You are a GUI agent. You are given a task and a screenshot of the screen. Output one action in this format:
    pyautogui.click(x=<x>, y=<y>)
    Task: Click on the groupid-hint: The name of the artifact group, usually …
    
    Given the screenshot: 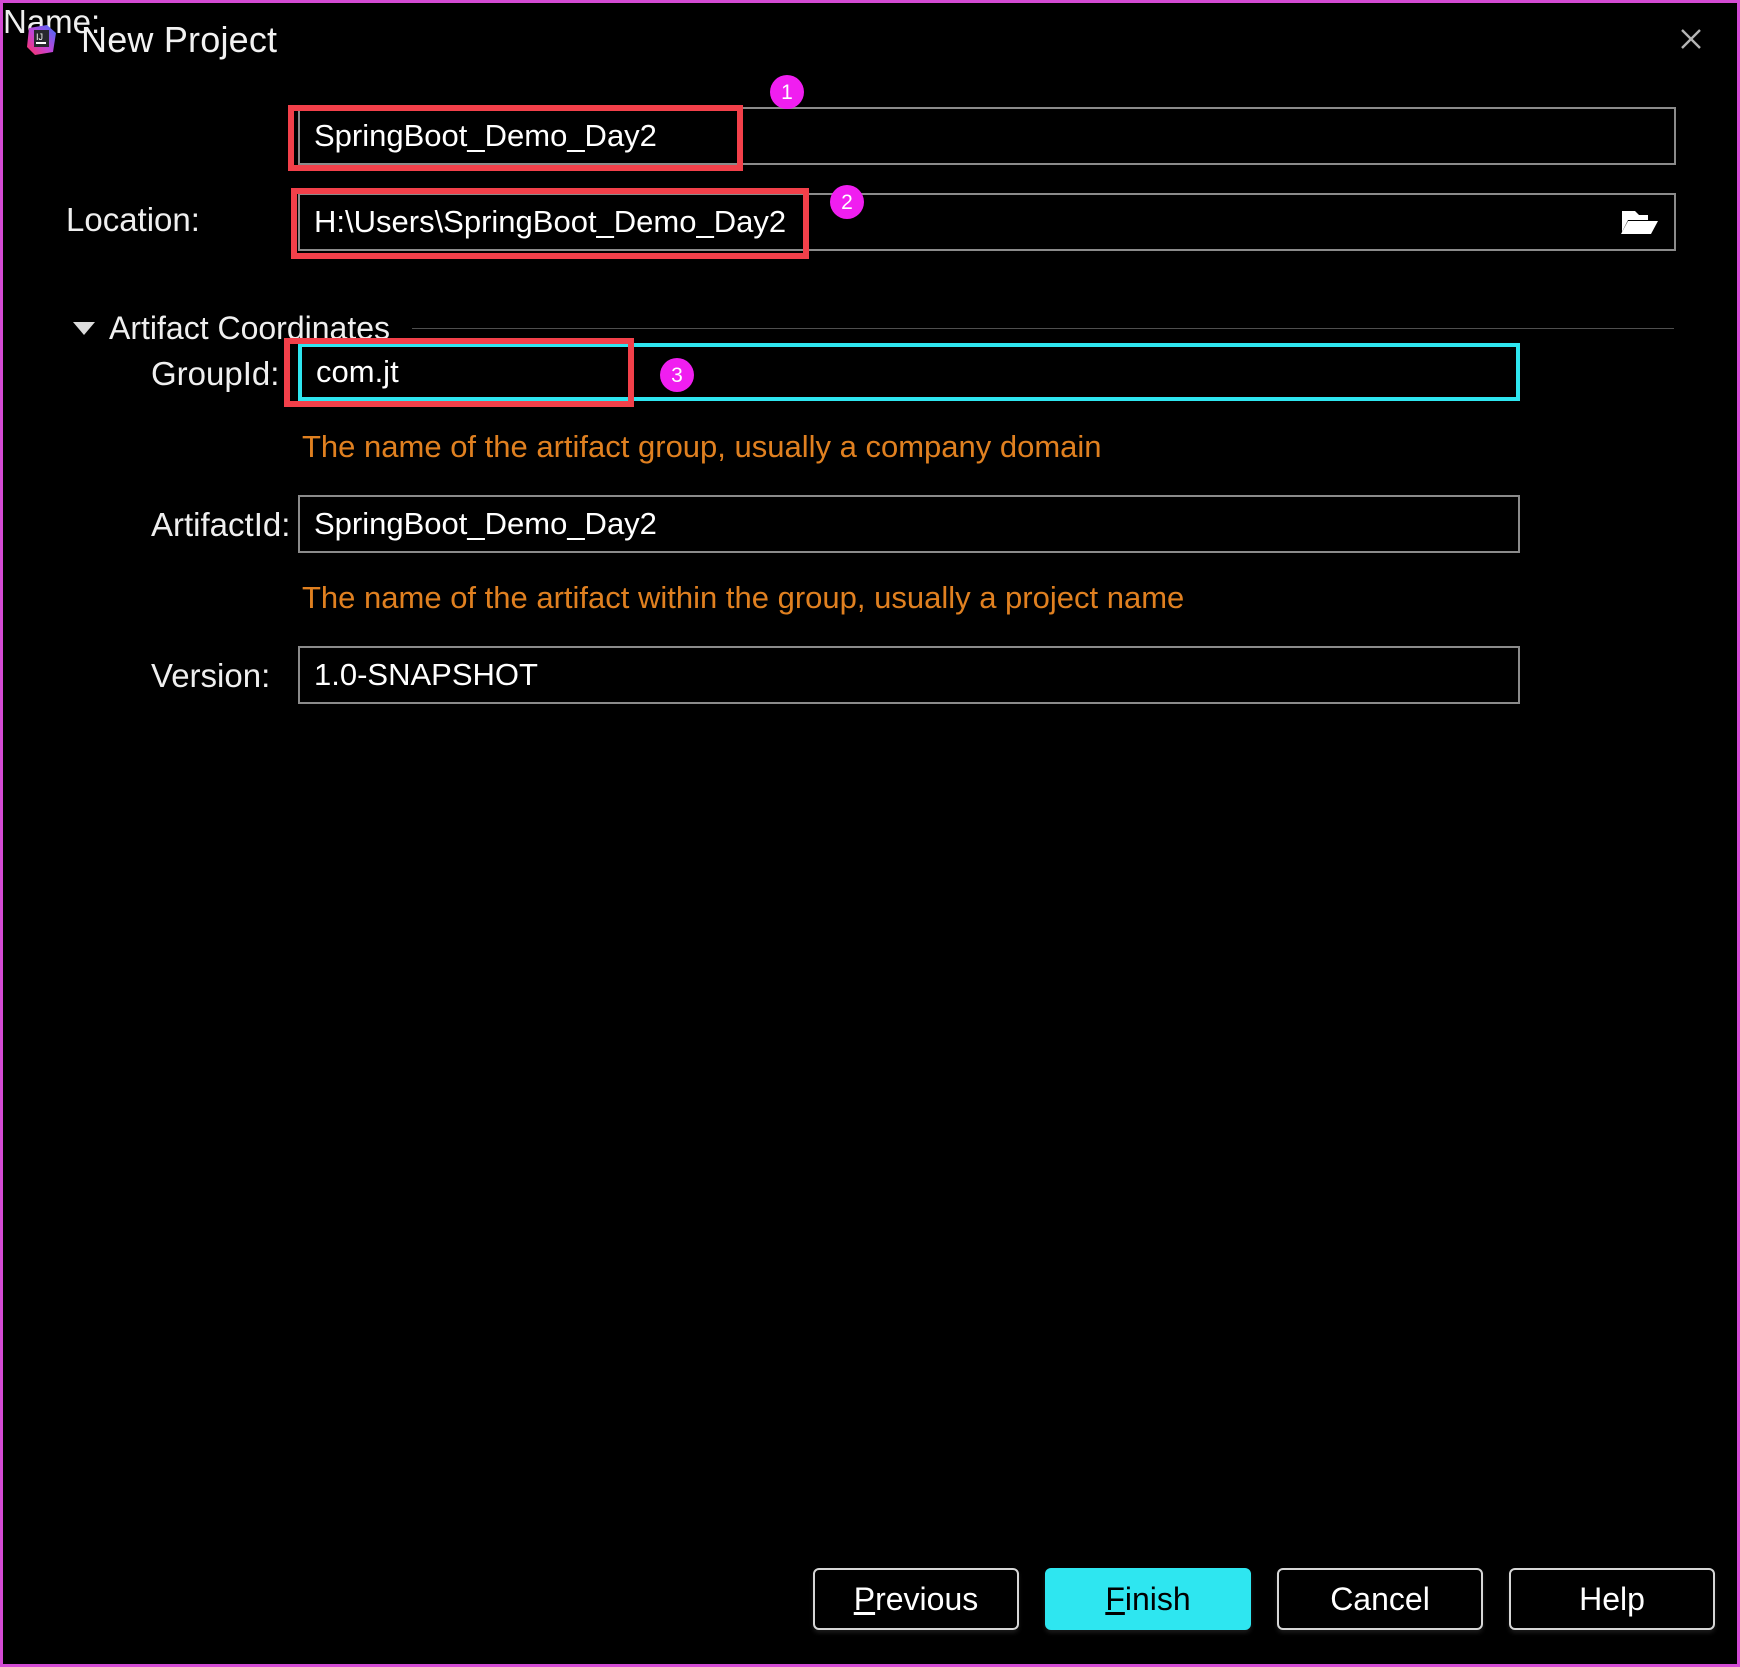 What is the action you would take?
    pyautogui.click(x=702, y=446)
    